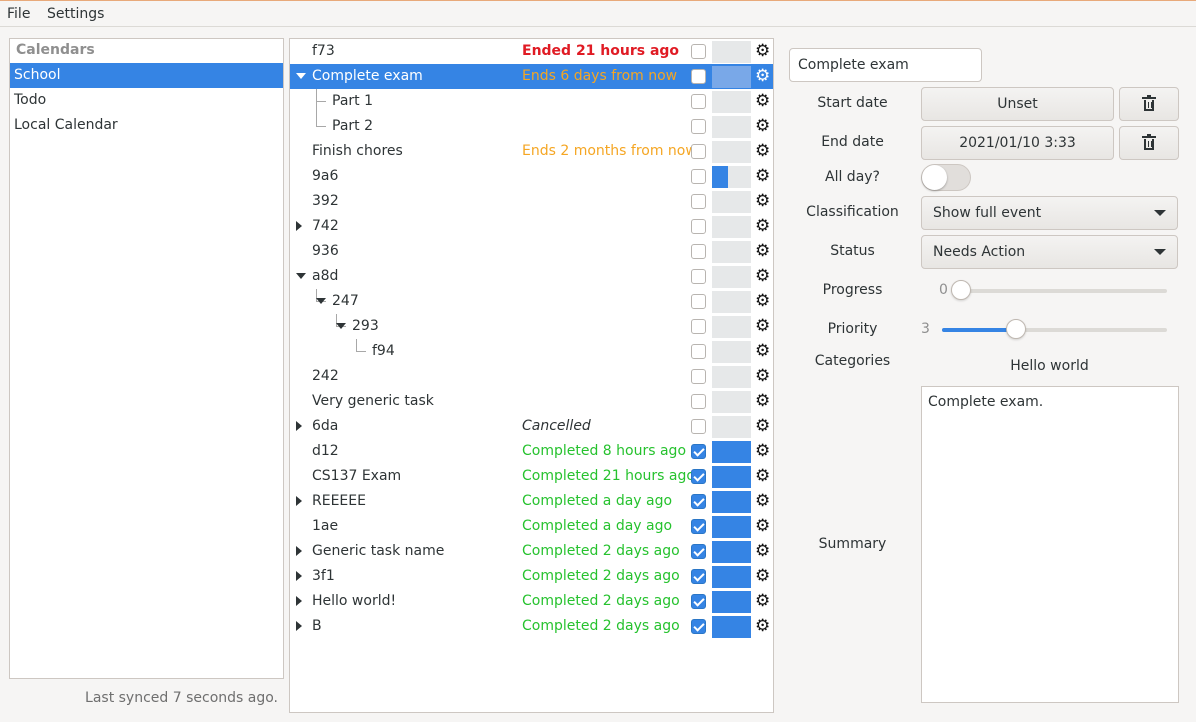  Describe the element at coordinates (531, 176) in the screenshot. I see `task-row: 9a6 ⚙` at that location.